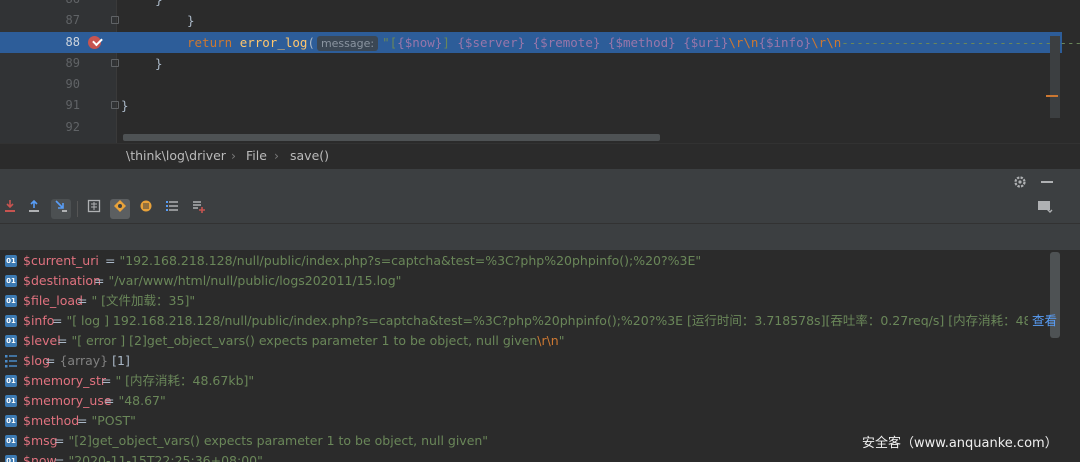  Describe the element at coordinates (158, 457) in the screenshot. I see `variable-value: = "2020-11-15T22:25:36+08:00"` at that location.